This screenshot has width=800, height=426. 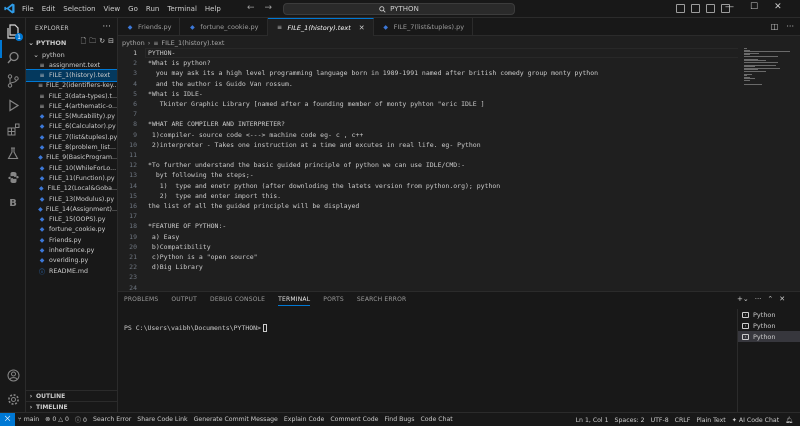 I want to click on panel-tab-debug-console: DEBUG CONSOLE, so click(x=237, y=301).